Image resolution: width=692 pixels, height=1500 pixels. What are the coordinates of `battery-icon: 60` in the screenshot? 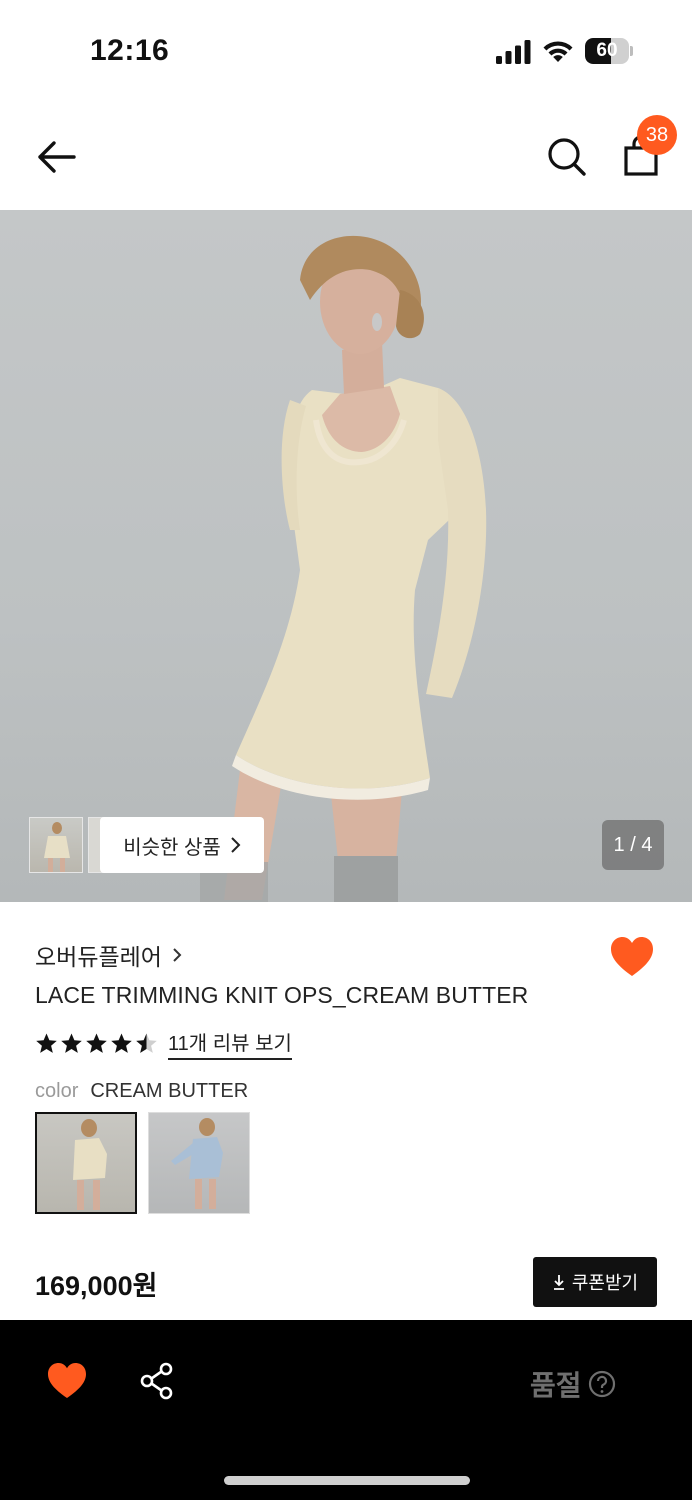 It's located at (609, 51).